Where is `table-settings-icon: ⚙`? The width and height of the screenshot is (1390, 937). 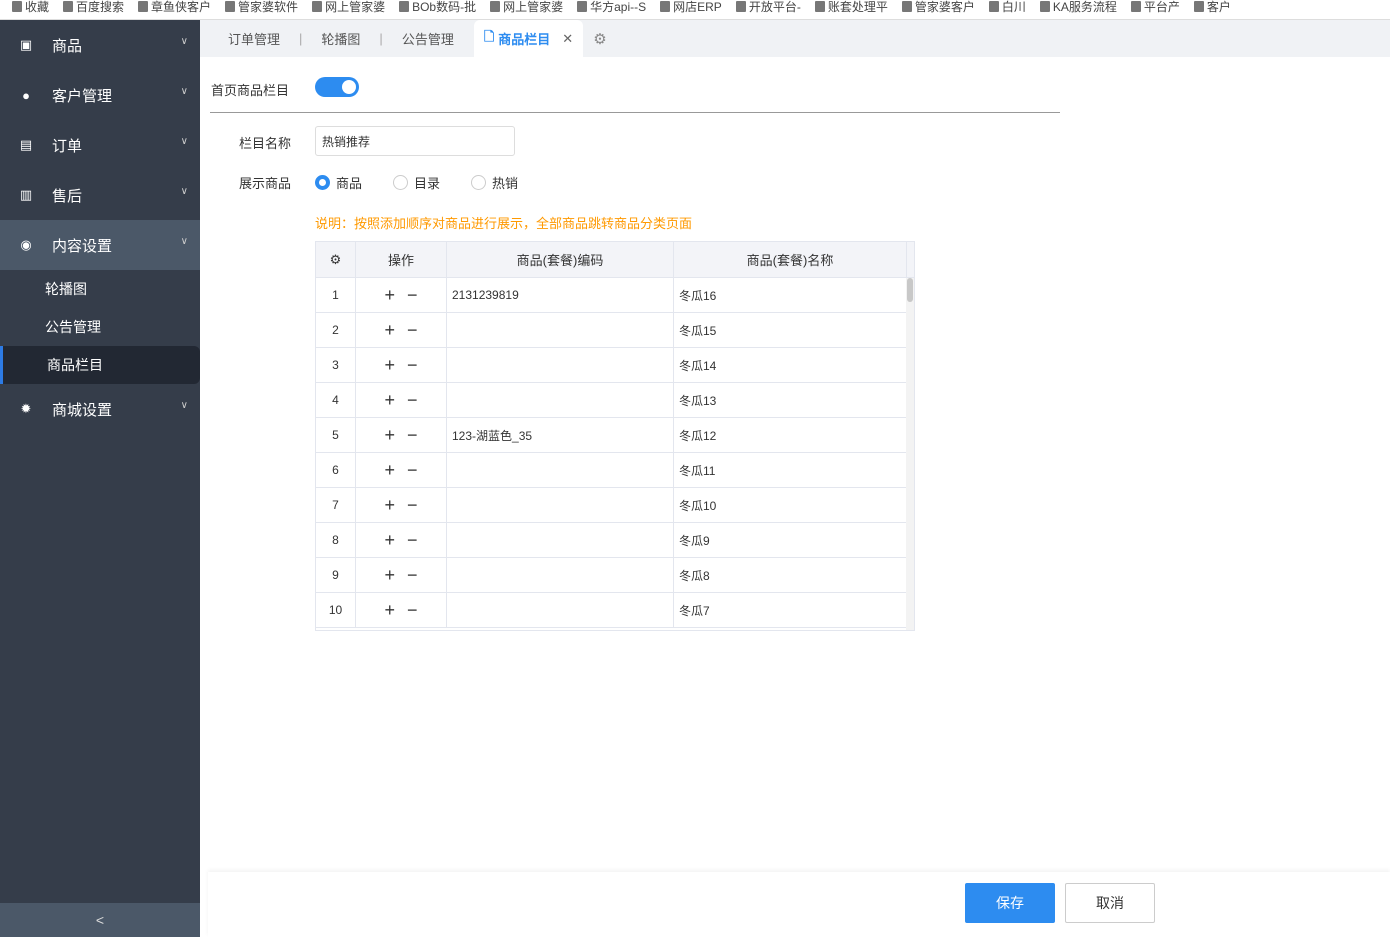
table-settings-icon: ⚙ is located at coordinates (336, 259).